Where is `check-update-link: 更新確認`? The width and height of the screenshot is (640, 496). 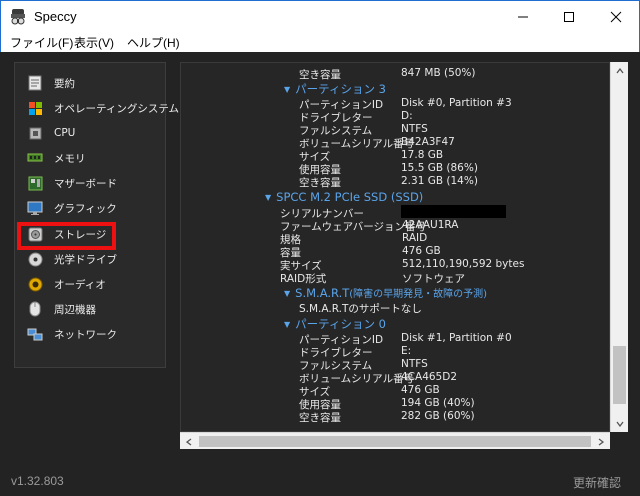
check-update-link: 更新確認 is located at coordinates (597, 482).